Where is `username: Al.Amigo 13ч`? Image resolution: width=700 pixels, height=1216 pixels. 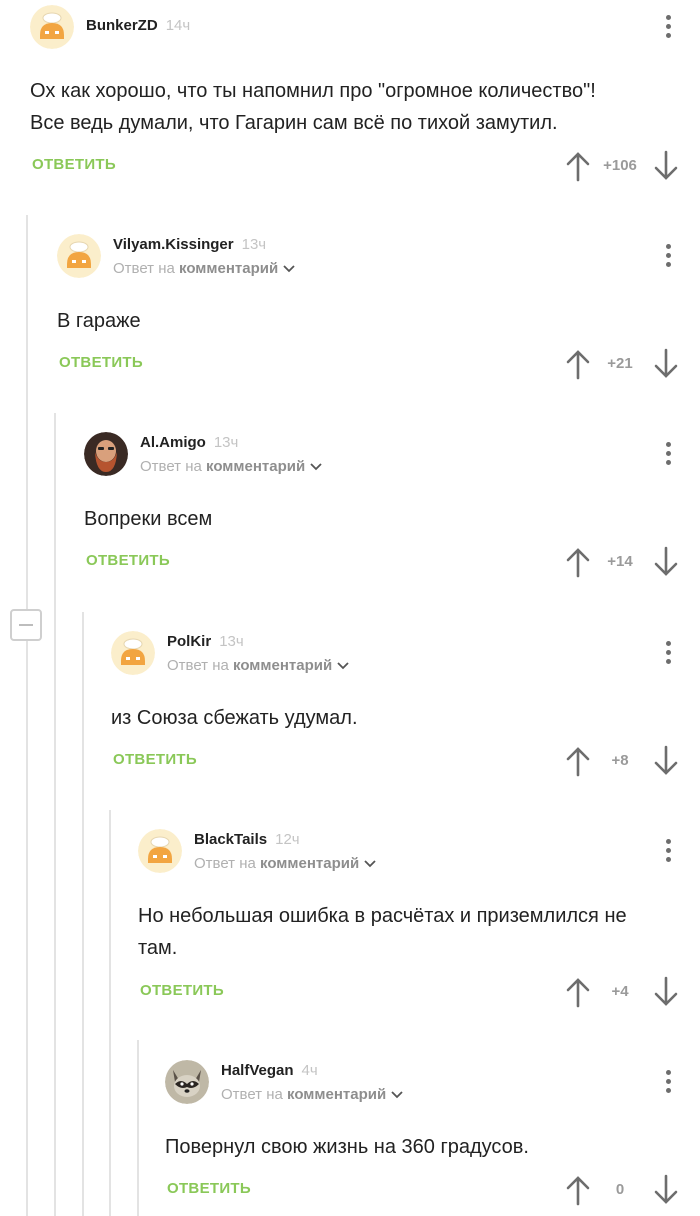 username: Al.Amigo 13ч is located at coordinates (189, 442).